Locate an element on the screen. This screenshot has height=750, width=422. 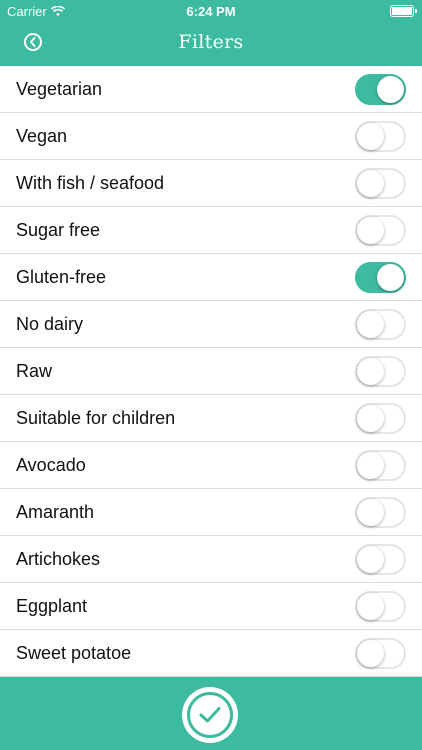
filter-label: Sweet potatoe is located at coordinates (74, 653).